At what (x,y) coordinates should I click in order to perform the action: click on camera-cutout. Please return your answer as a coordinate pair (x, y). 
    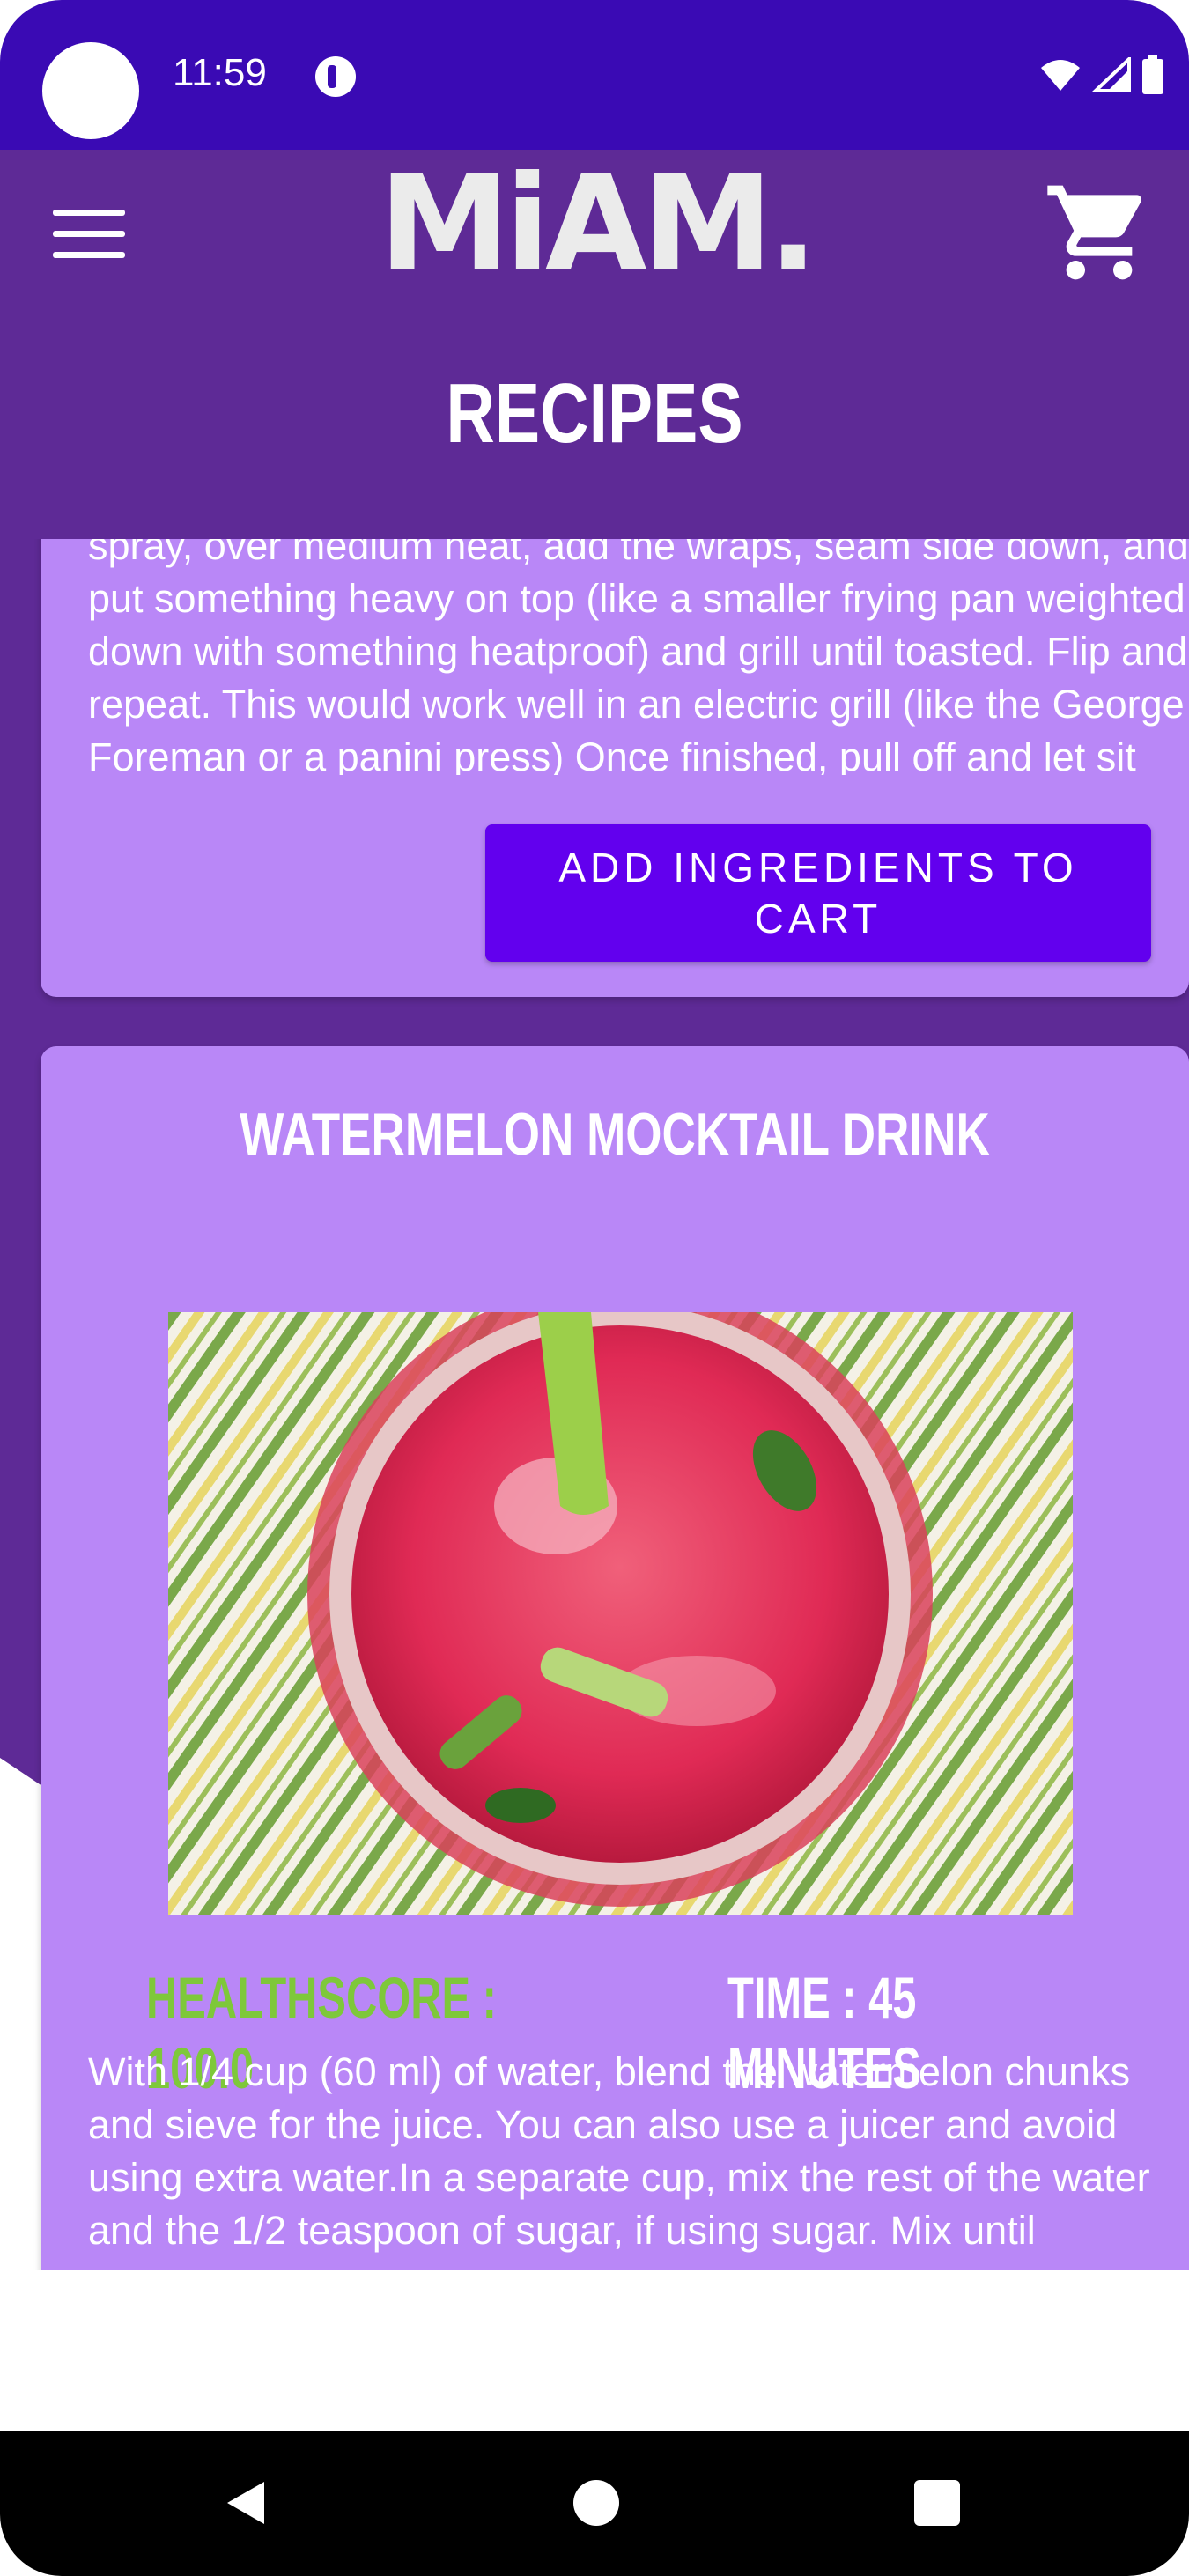
    Looking at the image, I should click on (91, 90).